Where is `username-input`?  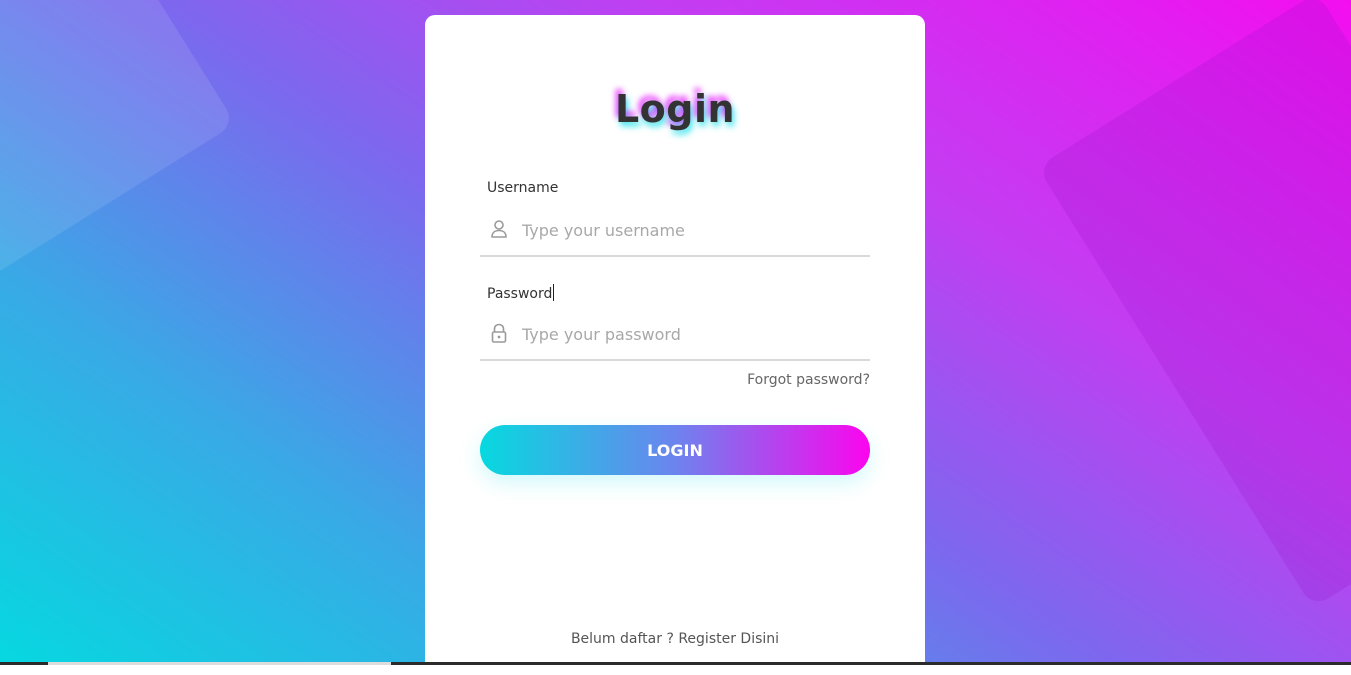 username-input is located at coordinates (687, 230).